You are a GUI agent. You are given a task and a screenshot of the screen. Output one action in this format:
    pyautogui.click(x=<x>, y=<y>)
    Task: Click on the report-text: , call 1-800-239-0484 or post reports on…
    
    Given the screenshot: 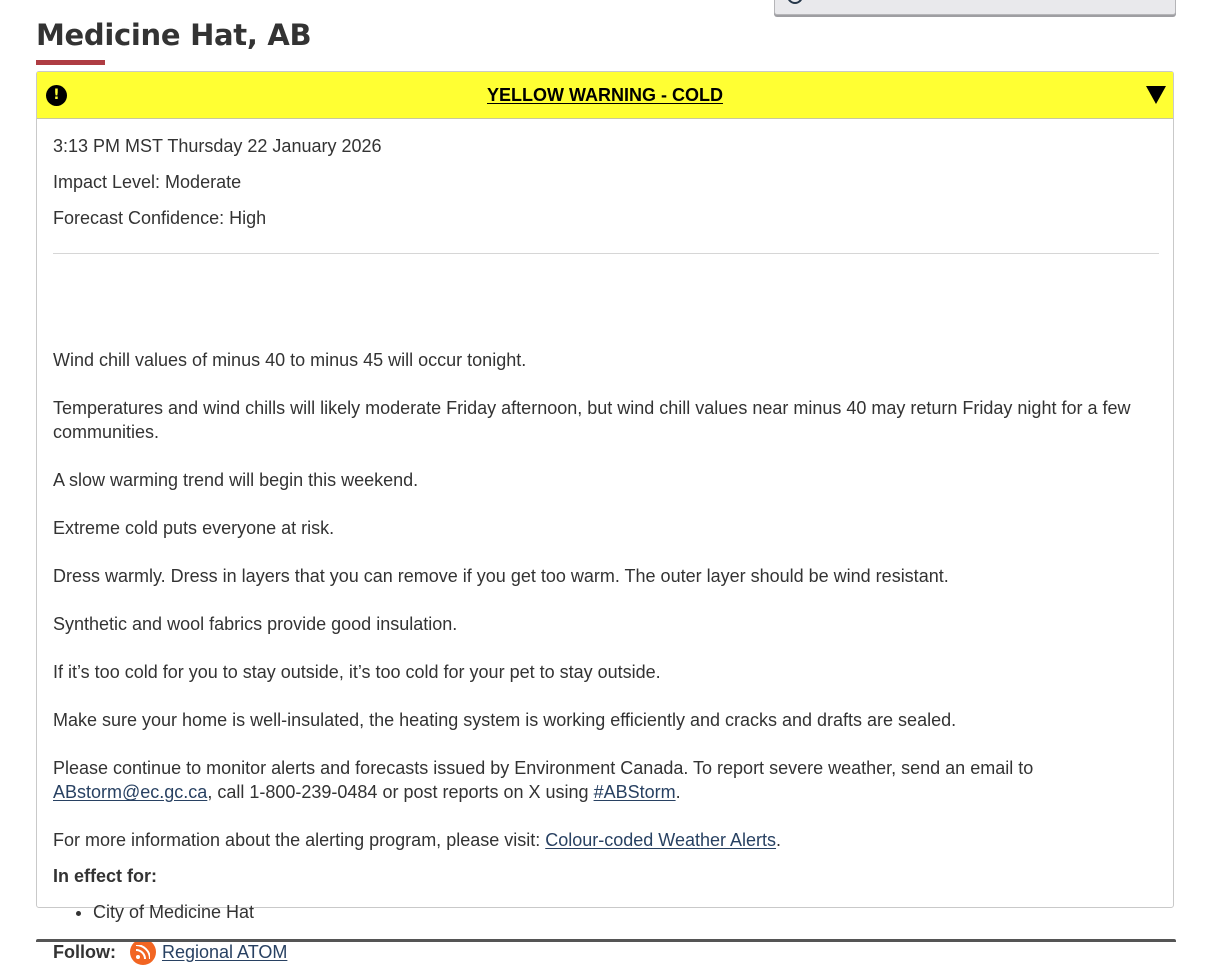 What is the action you would take?
    pyautogui.click(x=400, y=792)
    